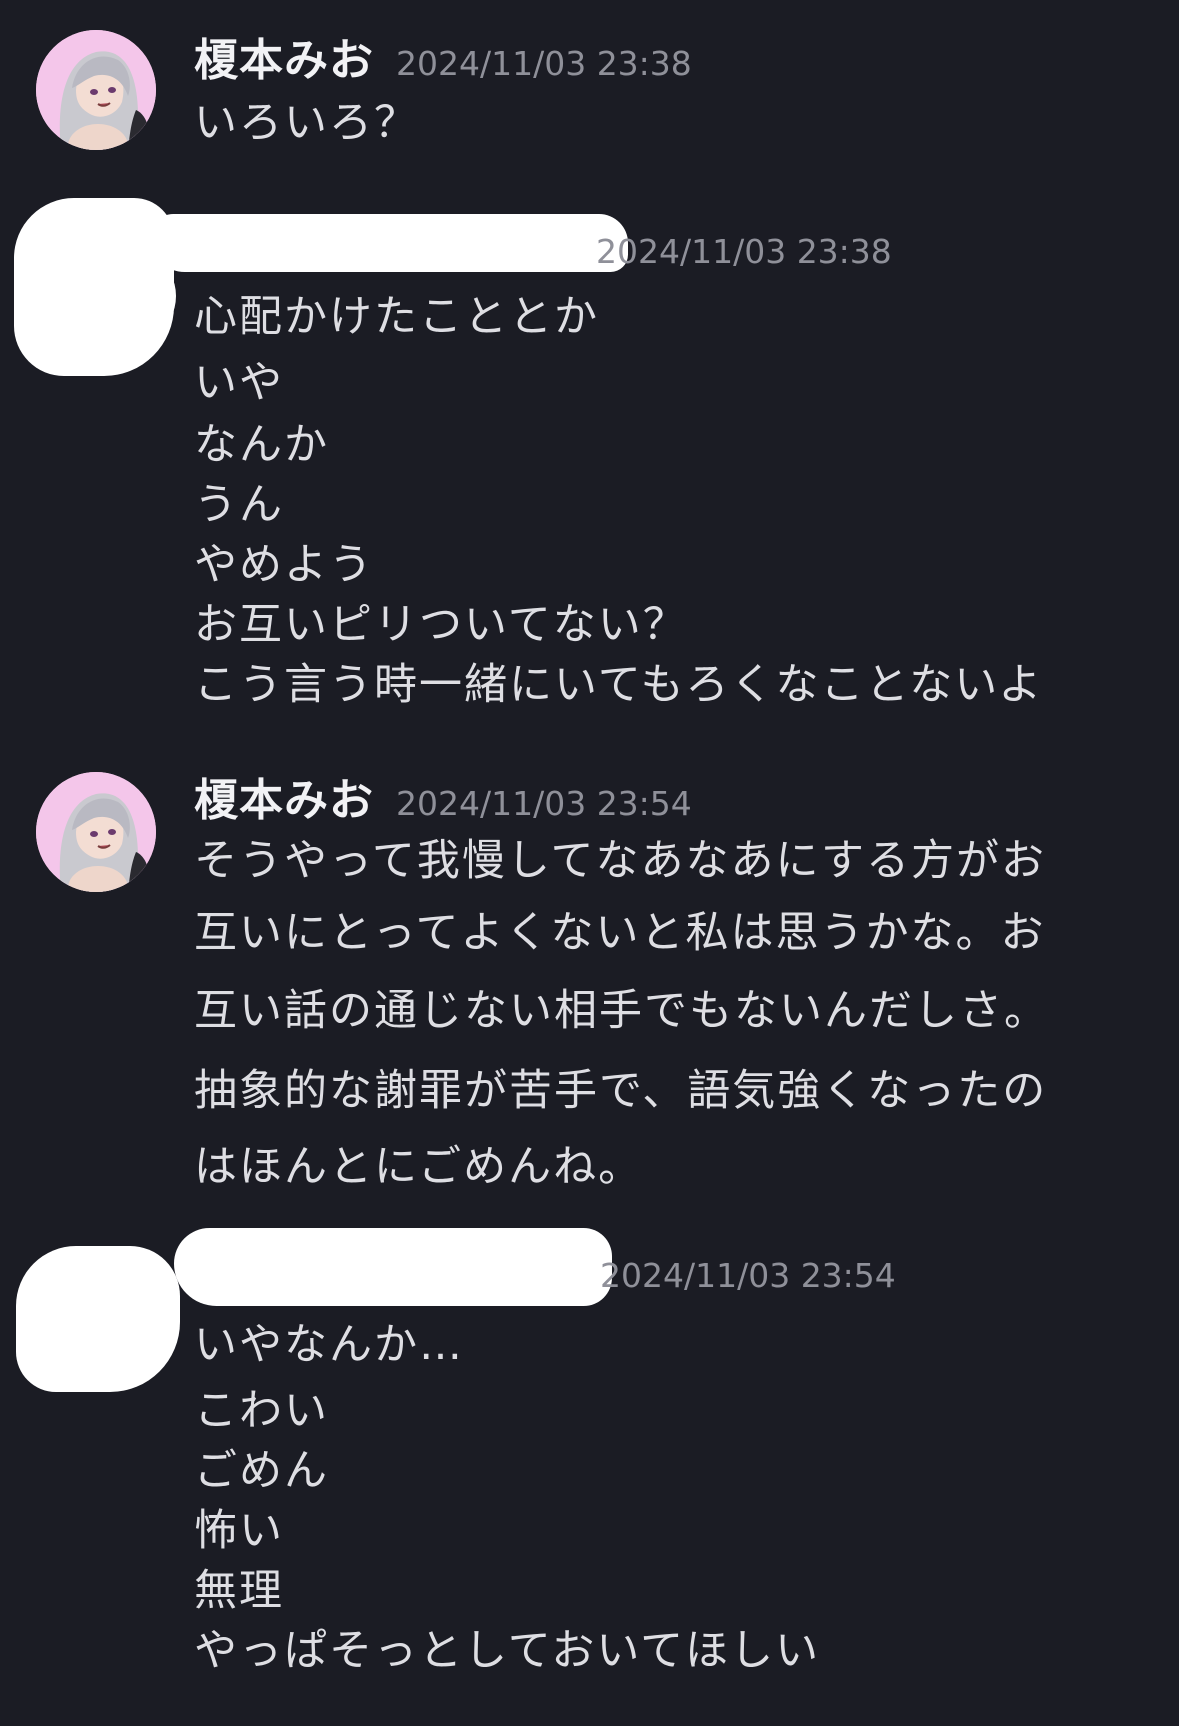 This screenshot has height=1726, width=1179. I want to click on message-line: やめよう, so click(284, 565).